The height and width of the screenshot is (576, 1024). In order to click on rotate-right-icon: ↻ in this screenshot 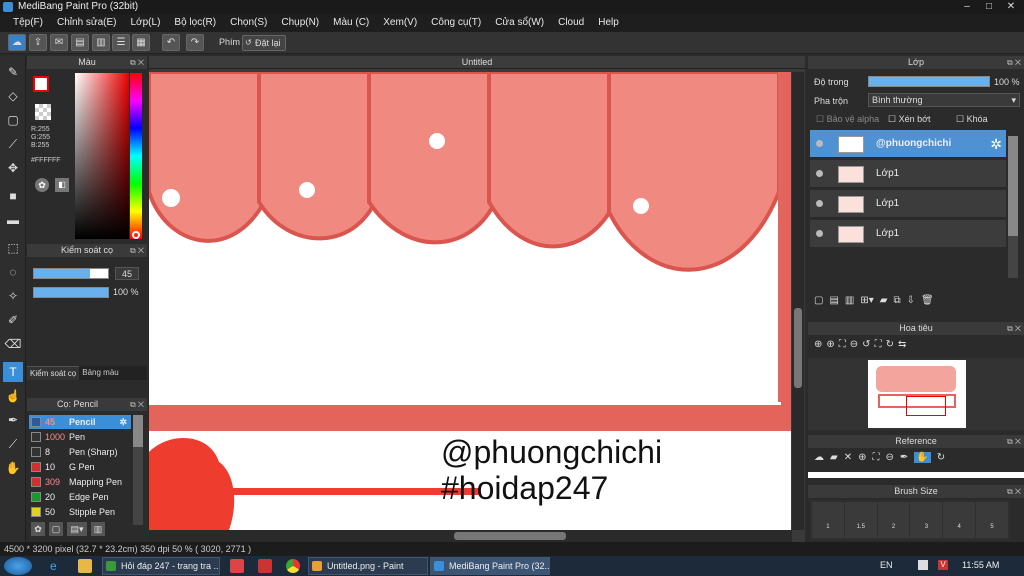, I will do `click(890, 344)`.